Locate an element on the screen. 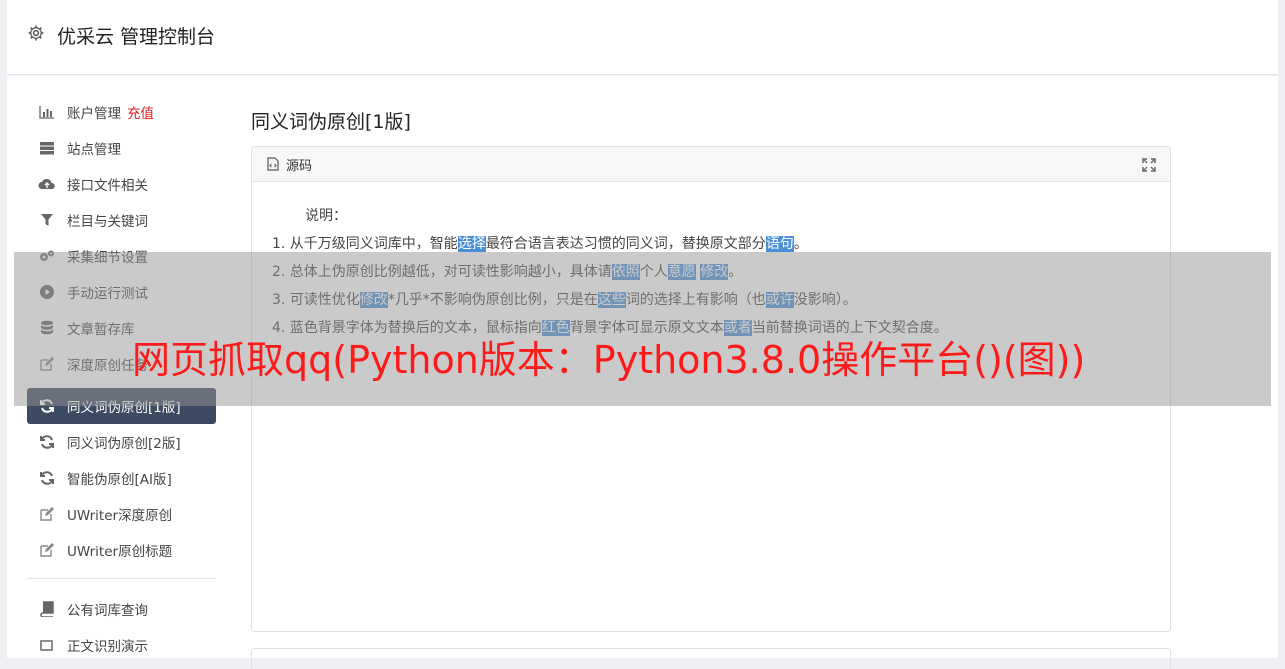  filter-icon is located at coordinates (47, 220).